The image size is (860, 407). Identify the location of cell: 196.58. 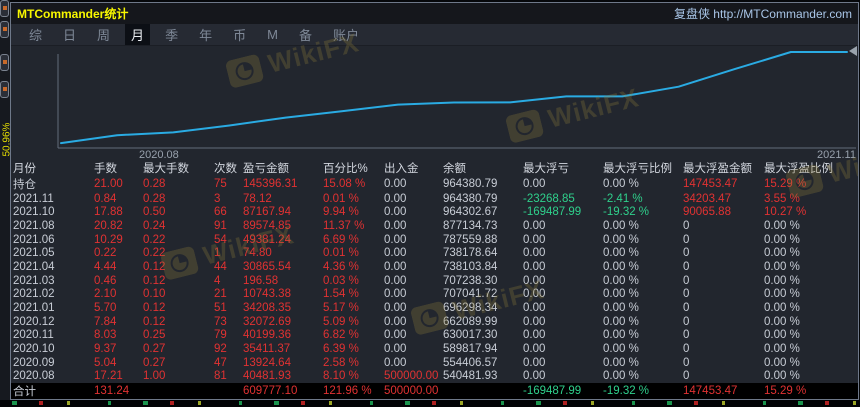
(261, 280).